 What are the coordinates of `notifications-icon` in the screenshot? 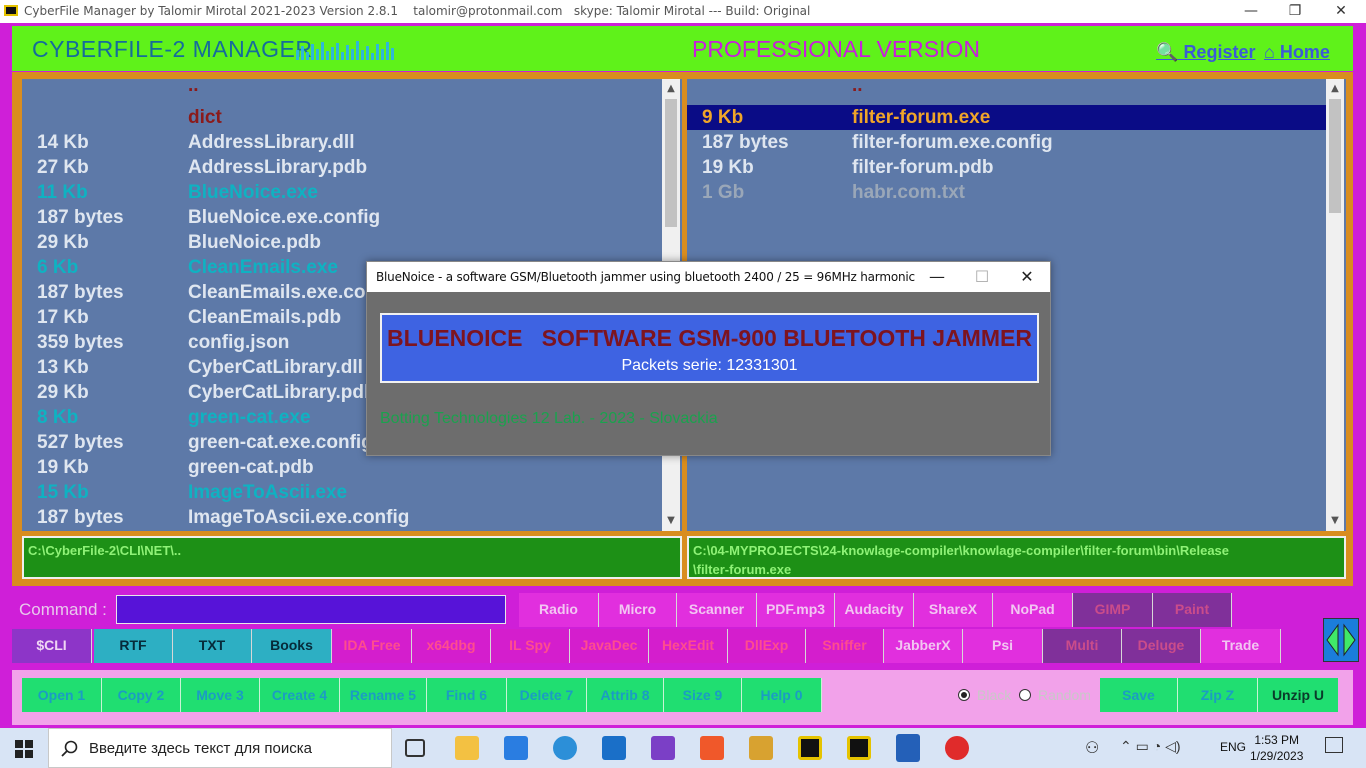 It's located at (1334, 745).